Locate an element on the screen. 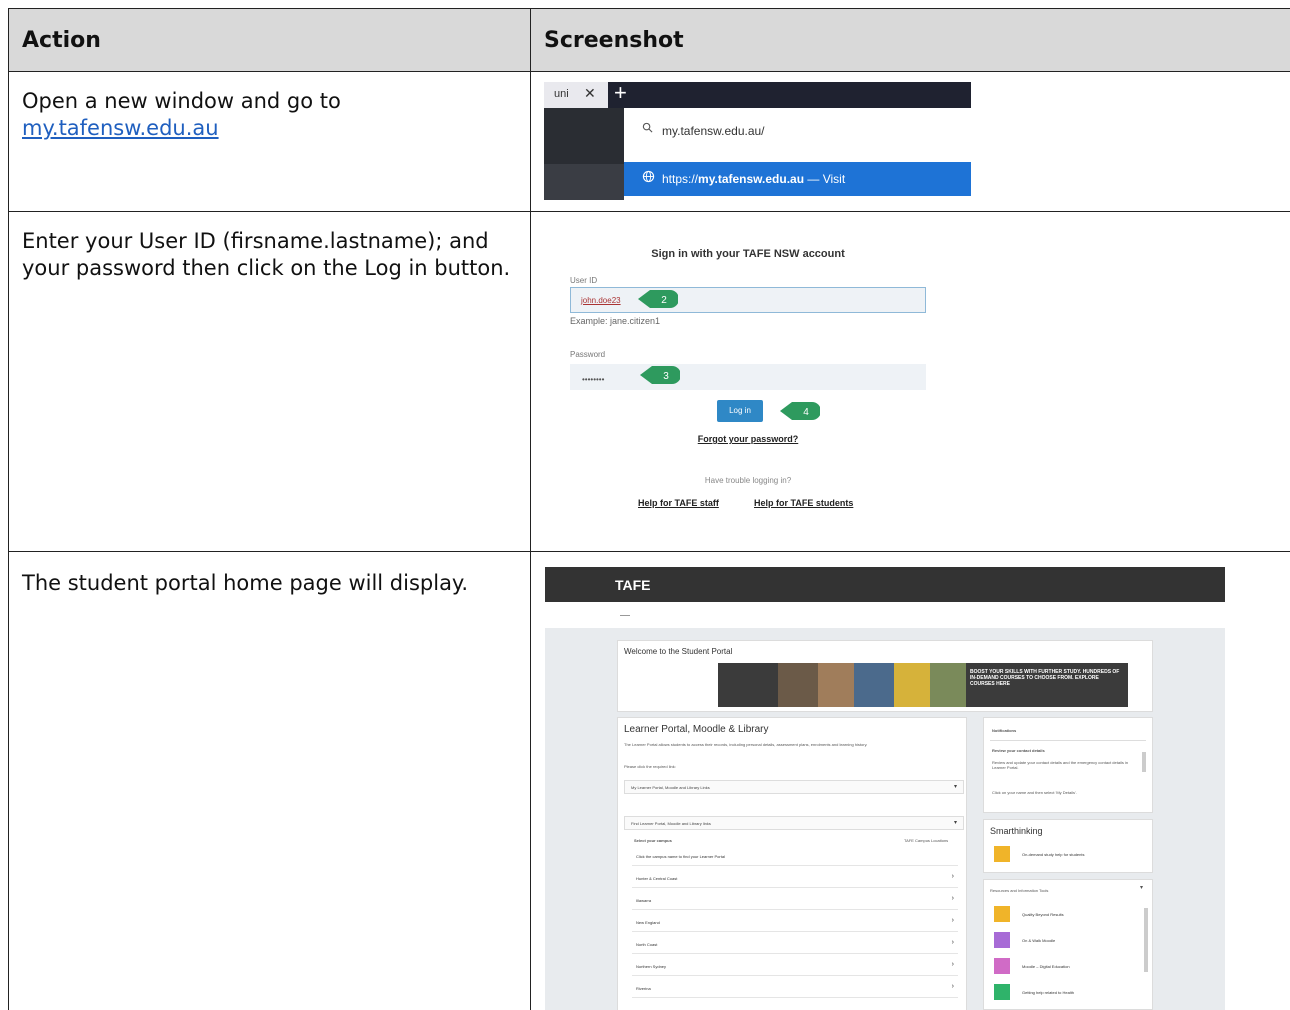  table-border-left is located at coordinates (8, 509).